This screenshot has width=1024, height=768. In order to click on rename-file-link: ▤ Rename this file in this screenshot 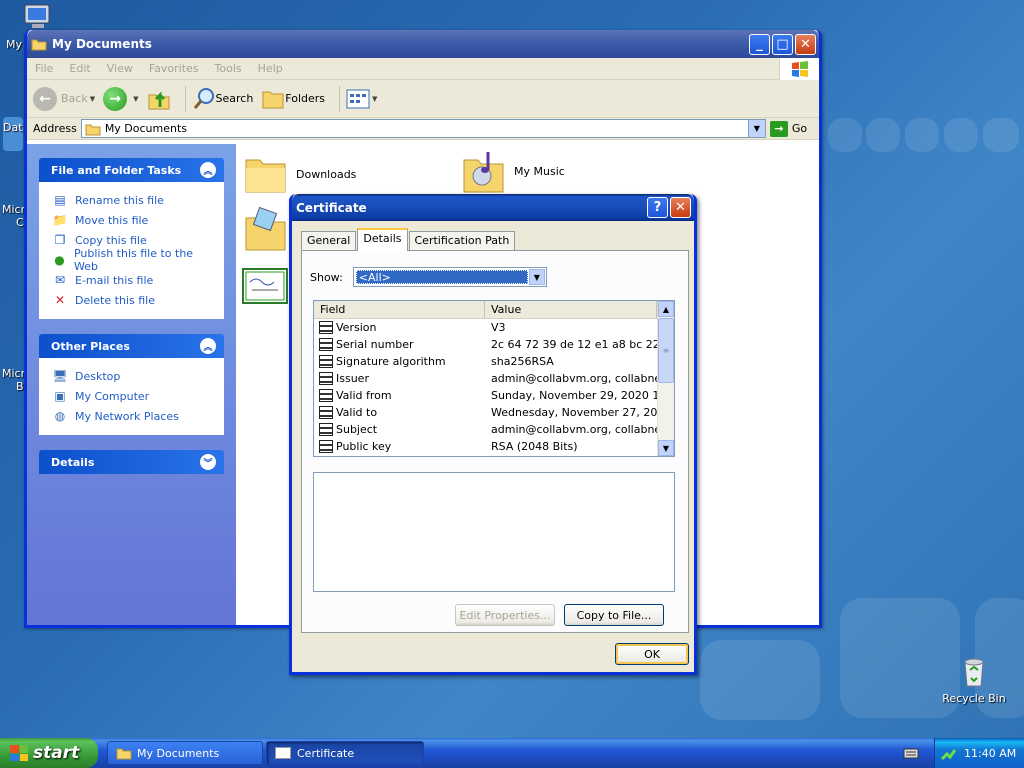, I will do `click(131, 200)`.